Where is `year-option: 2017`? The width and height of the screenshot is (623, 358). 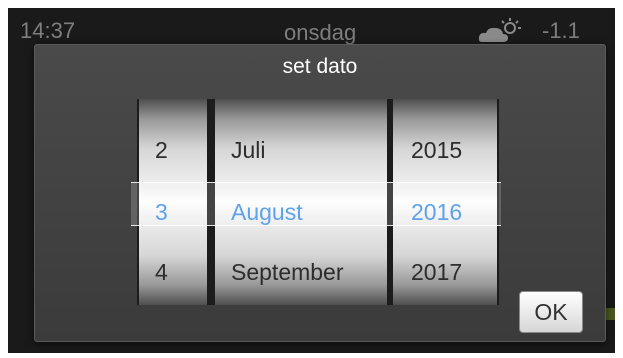 year-option: 2017 is located at coordinates (445, 272).